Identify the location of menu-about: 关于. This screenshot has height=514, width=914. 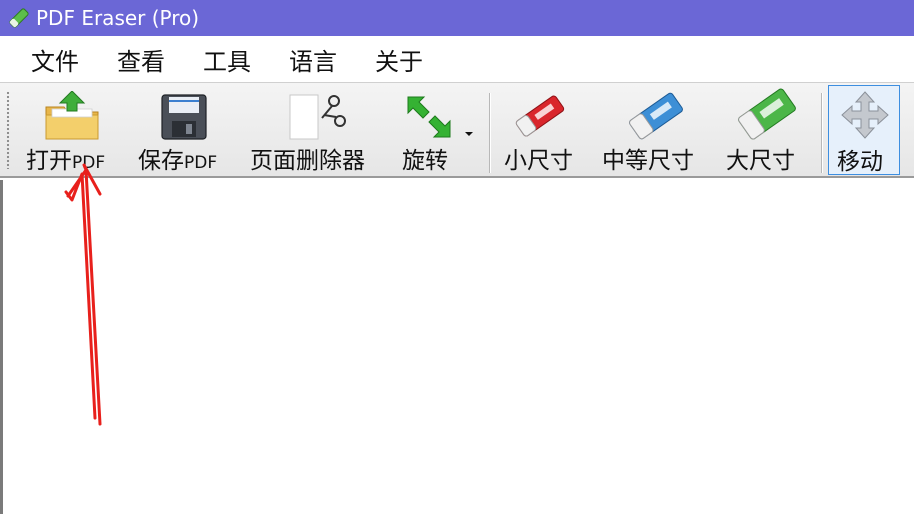
(399, 59).